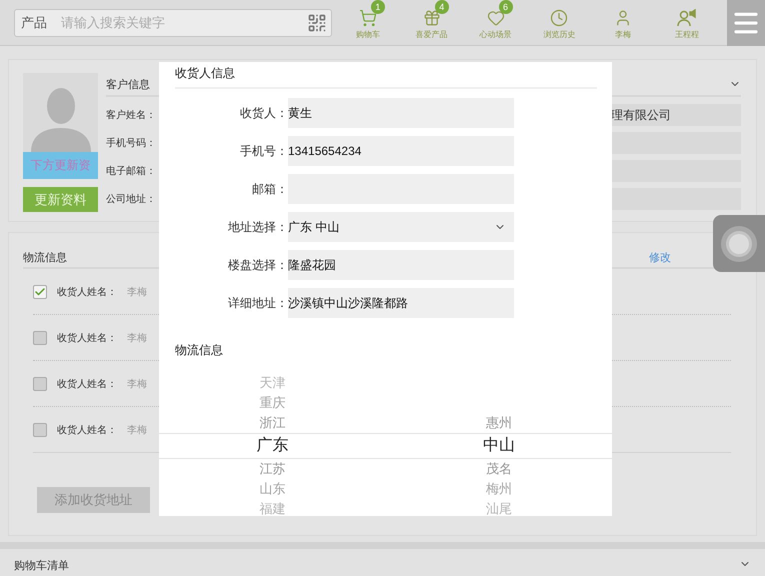 This screenshot has width=765, height=576. What do you see at coordinates (746, 23) in the screenshot?
I see `menu-button` at bounding box center [746, 23].